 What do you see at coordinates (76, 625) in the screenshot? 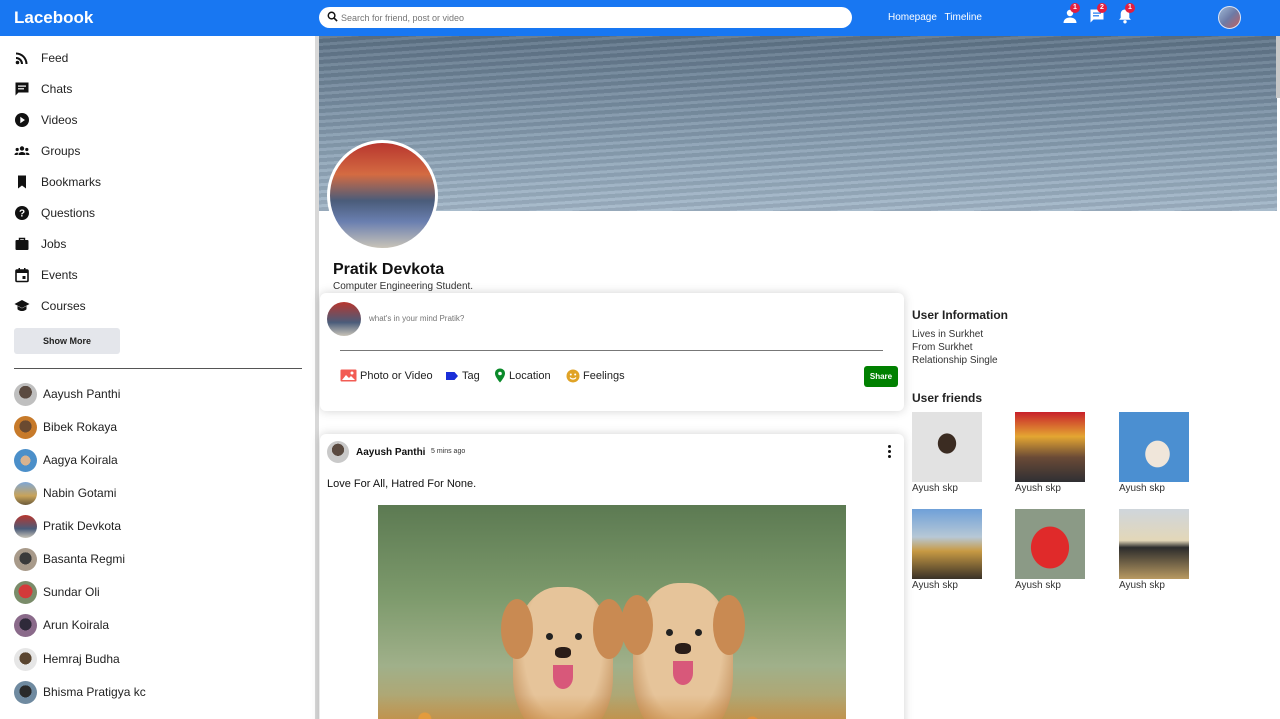
I see `friend-name: Arun Koirala` at bounding box center [76, 625].